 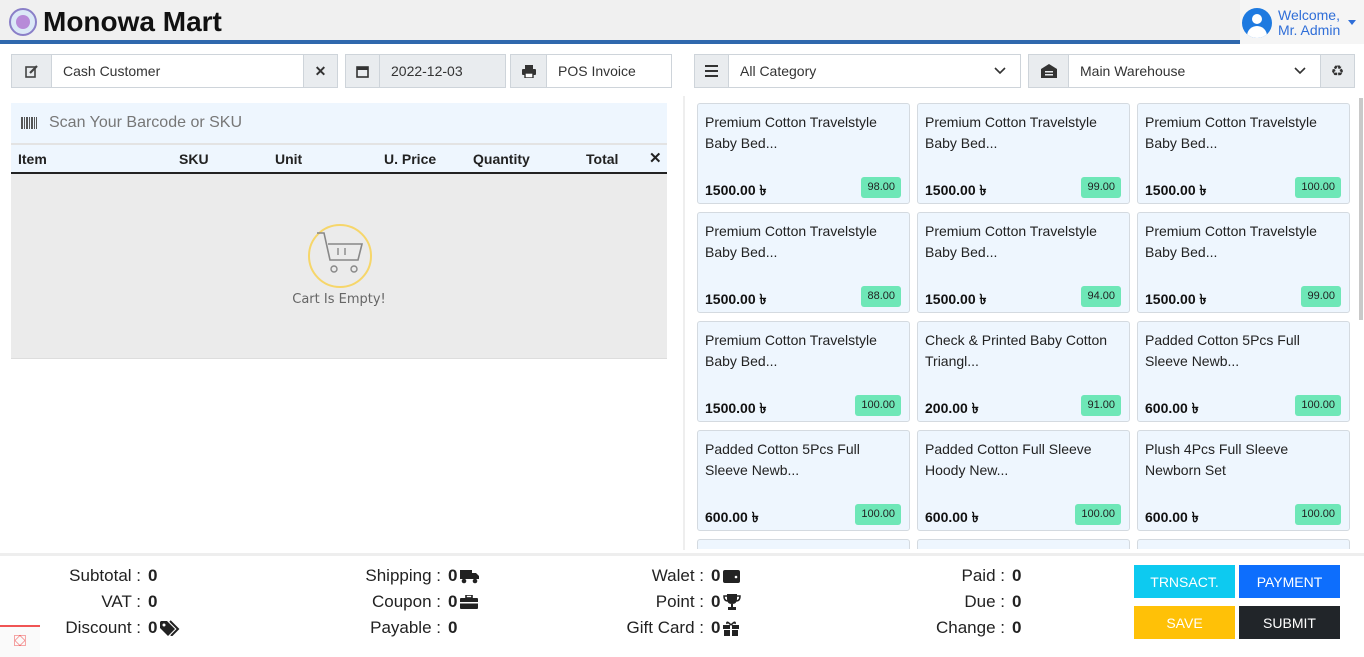 I want to click on shipping-label: Shipping :, so click(x=403, y=575).